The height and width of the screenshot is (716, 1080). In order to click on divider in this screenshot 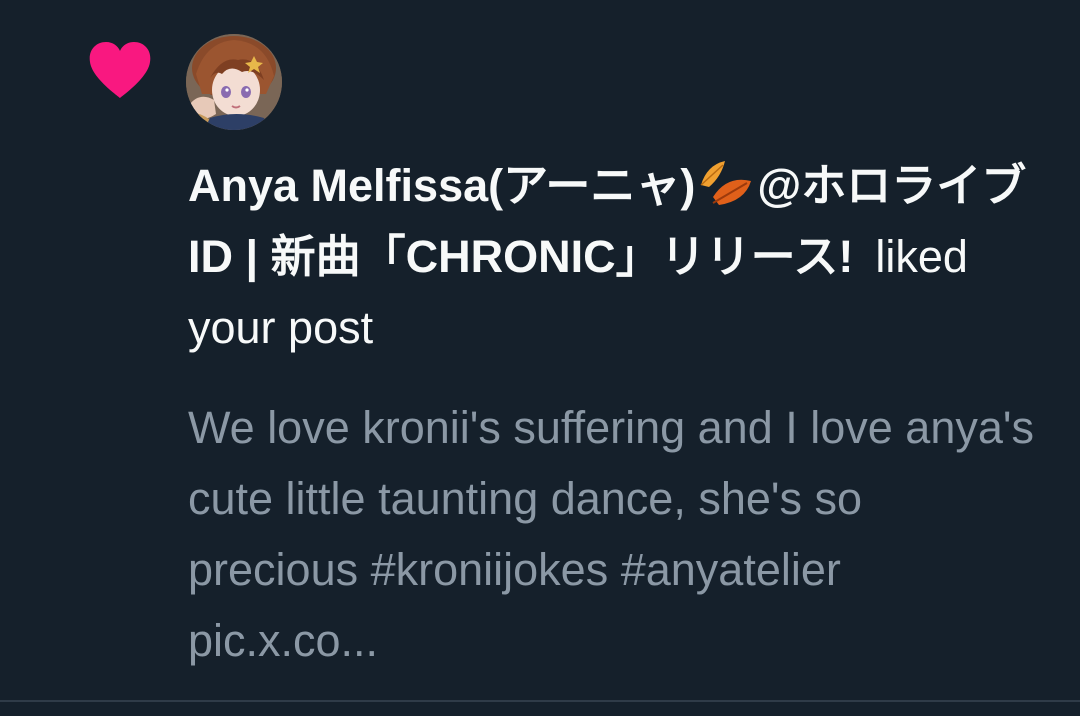, I will do `click(540, 701)`.